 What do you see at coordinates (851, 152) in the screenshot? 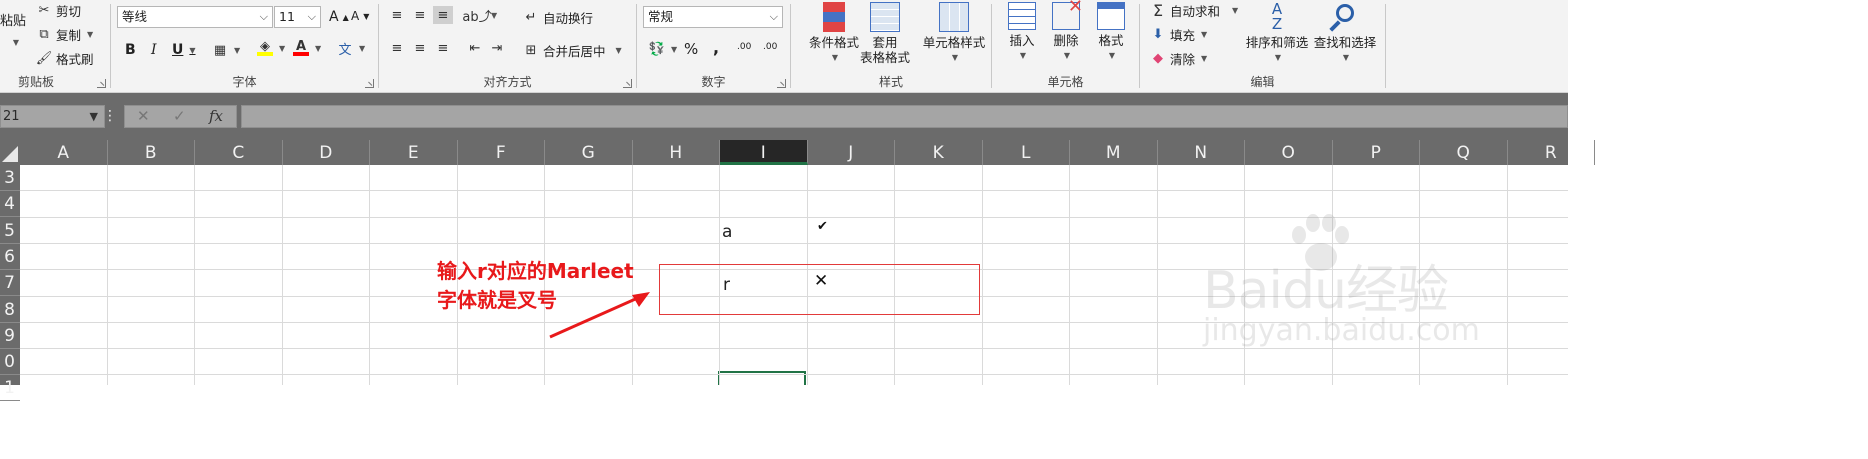
I see `column-header-J: J` at bounding box center [851, 152].